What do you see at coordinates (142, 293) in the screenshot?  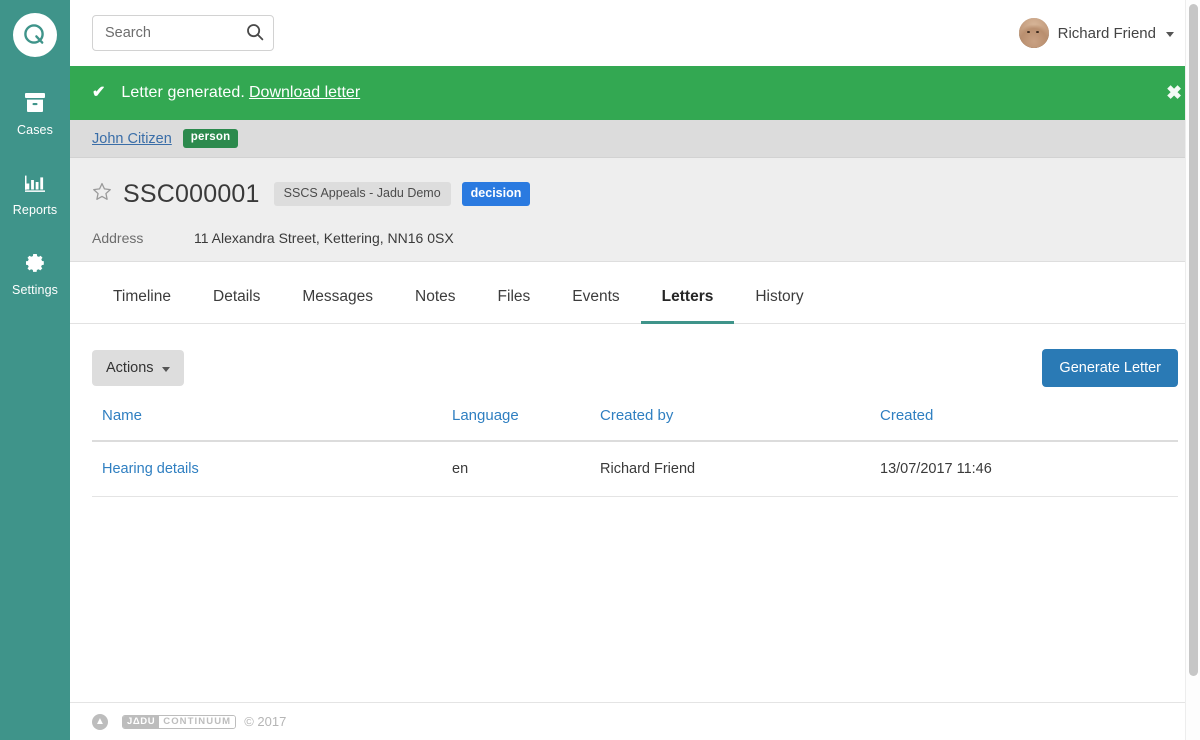 I see `tab-timeline: Timeline` at bounding box center [142, 293].